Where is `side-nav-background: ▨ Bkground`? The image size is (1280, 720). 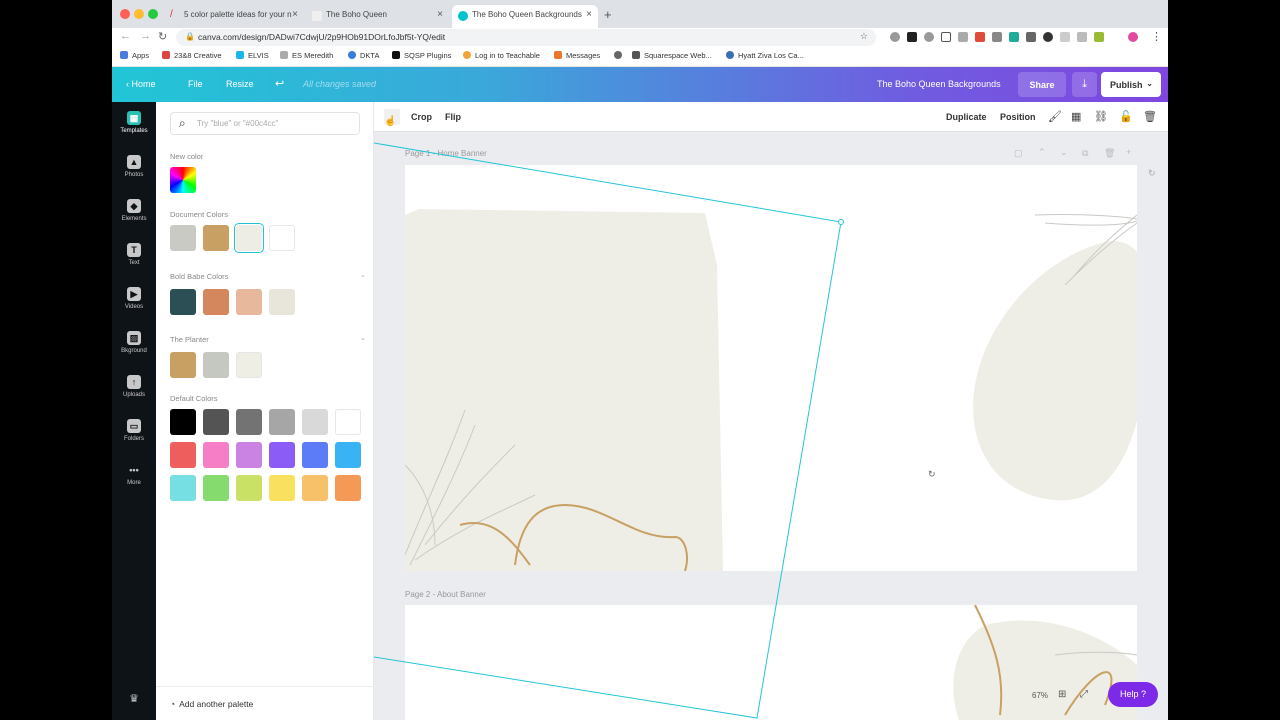 side-nav-background: ▨ Bkground is located at coordinates (134, 342).